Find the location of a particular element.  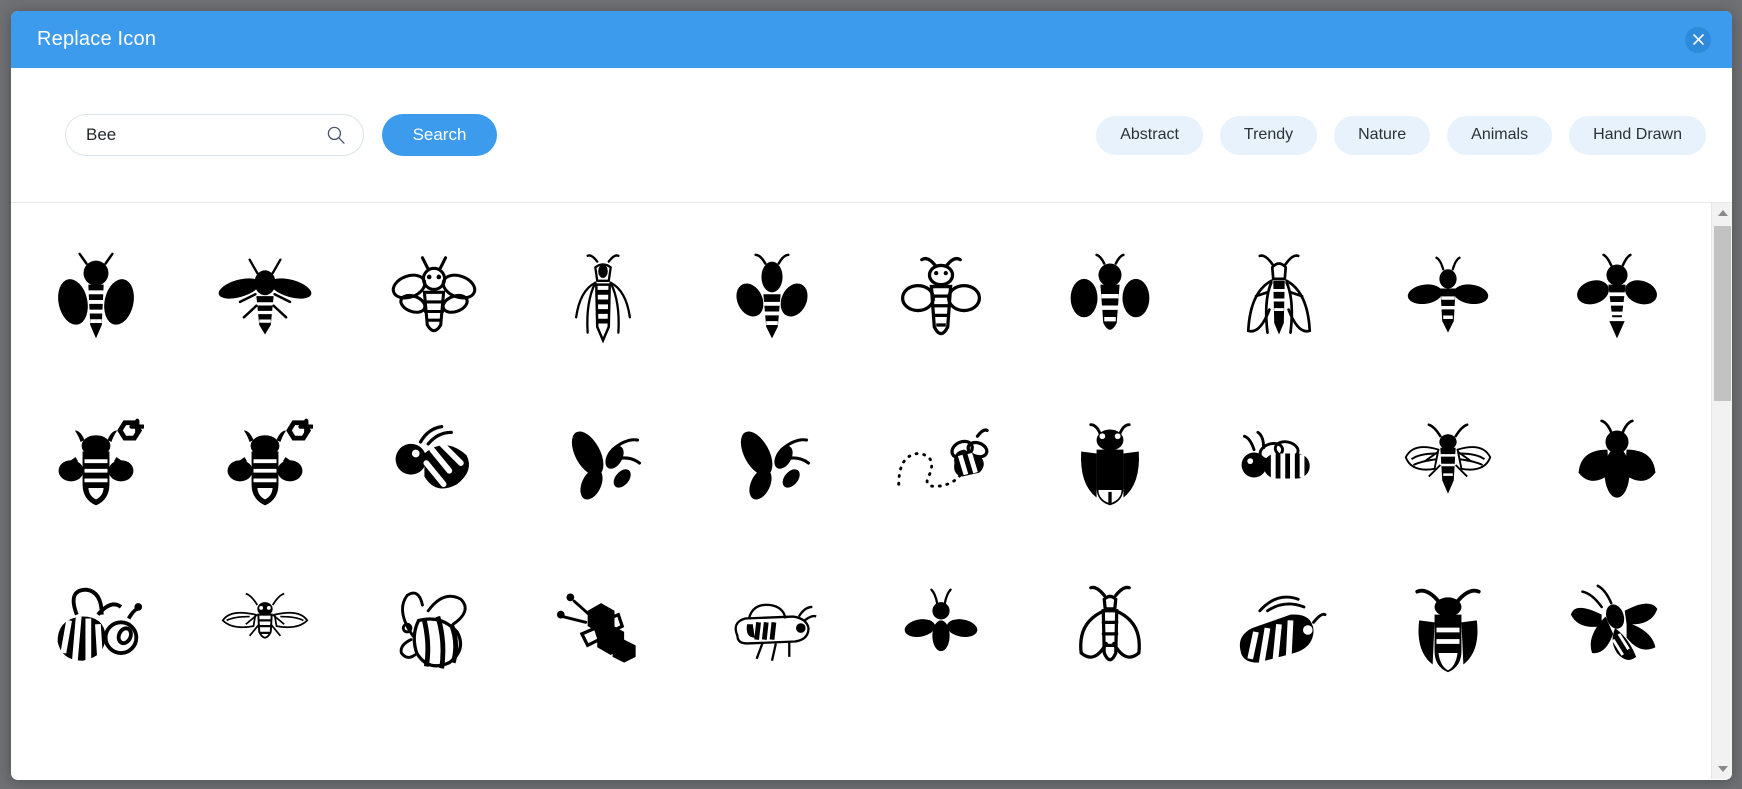

dialog-title: Replace Icon is located at coordinates (97, 39).